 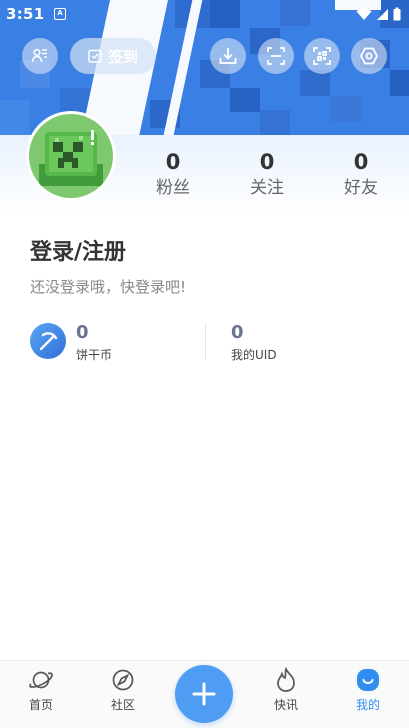 I want to click on contacts-icon, so click(x=39, y=55).